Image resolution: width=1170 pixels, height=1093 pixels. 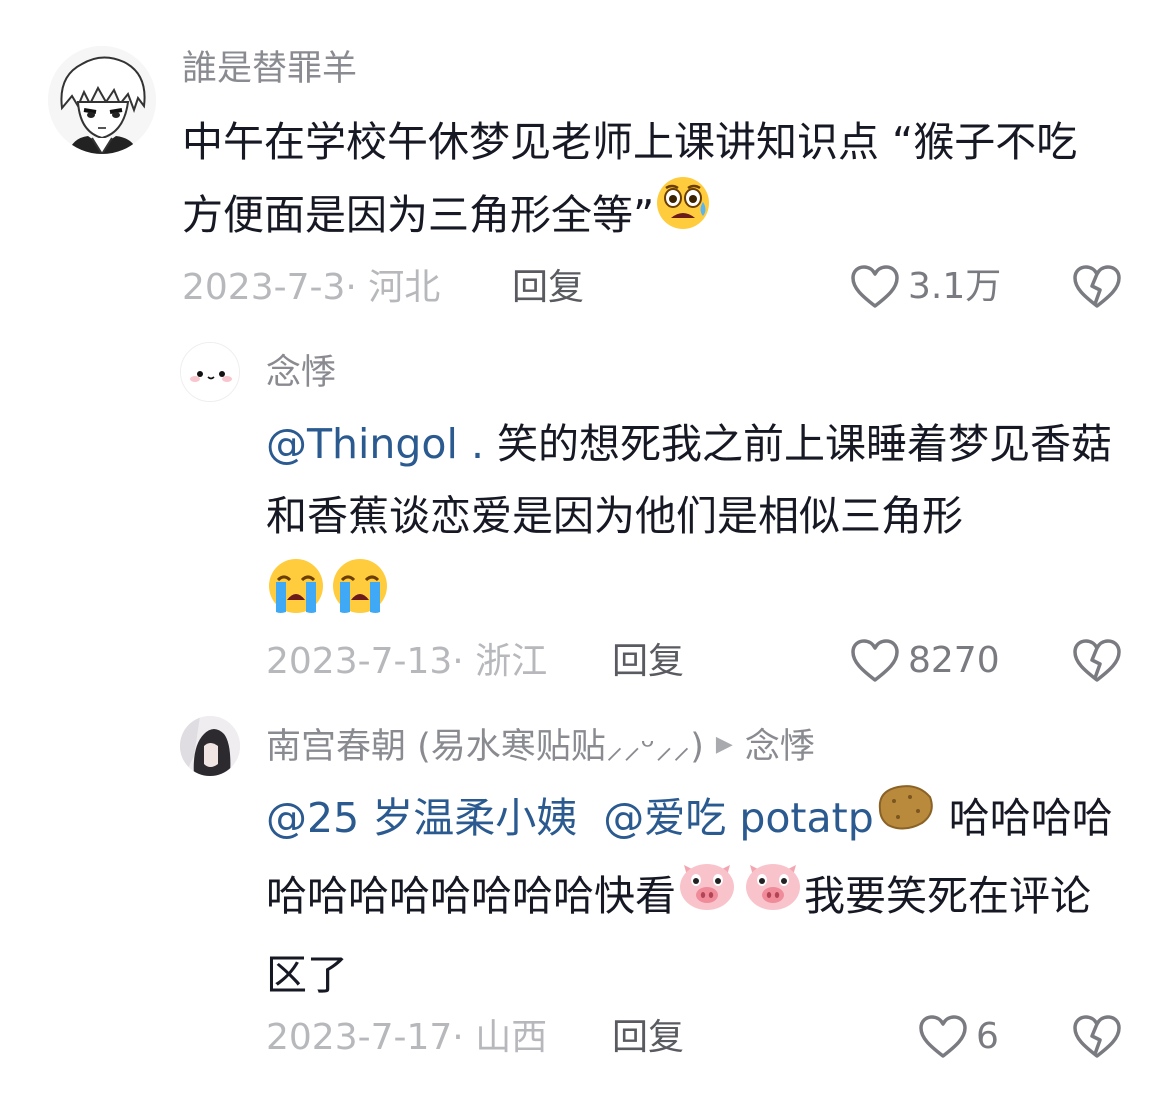 What do you see at coordinates (421, 818) in the screenshot?
I see `mention-link: @25 岁温柔小姨` at bounding box center [421, 818].